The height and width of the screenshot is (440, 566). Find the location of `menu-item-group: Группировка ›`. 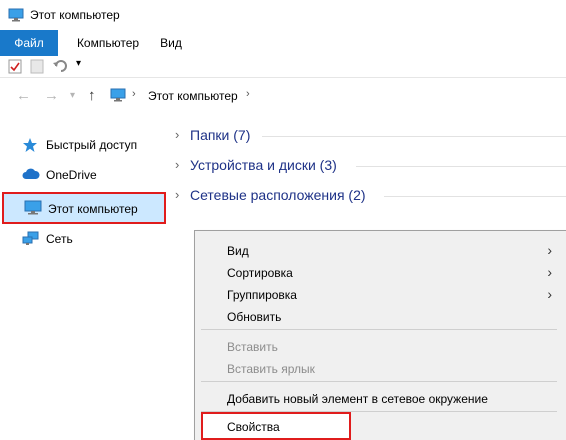

menu-item-group: Группировка › is located at coordinates (380, 294).